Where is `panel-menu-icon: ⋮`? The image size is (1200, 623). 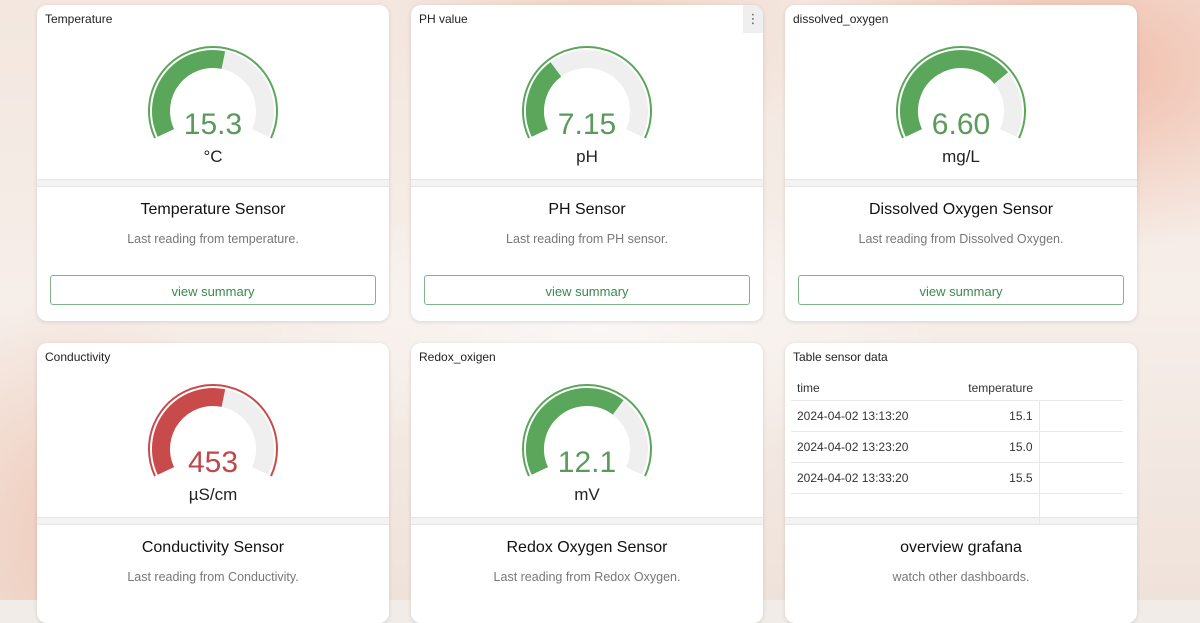
panel-menu-icon: ⋮ is located at coordinates (753, 19).